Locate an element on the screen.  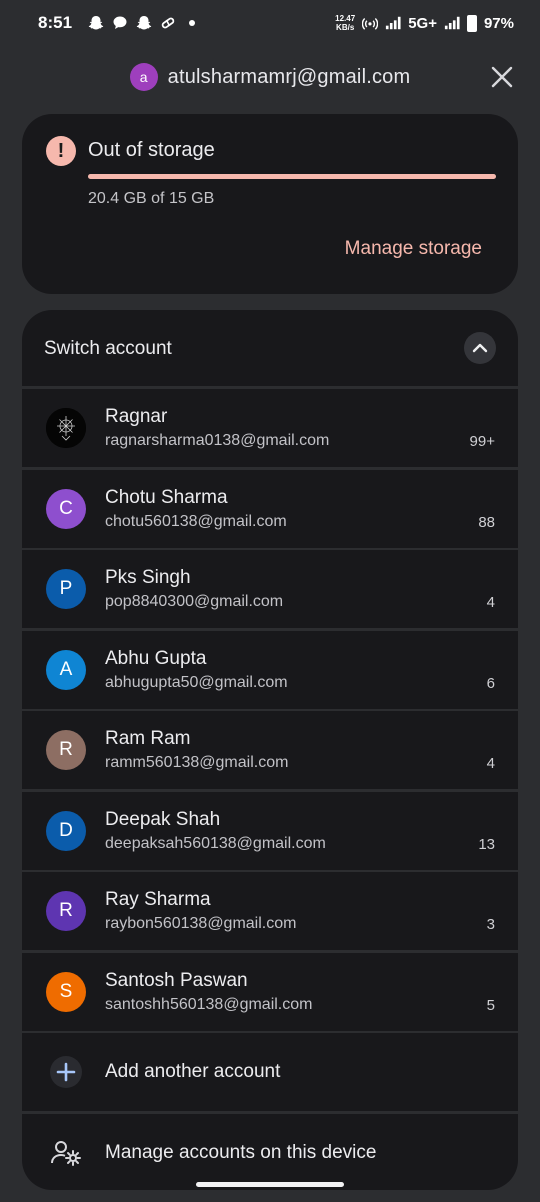
unread-count-badge: 3 is located at coordinates (490, 924).